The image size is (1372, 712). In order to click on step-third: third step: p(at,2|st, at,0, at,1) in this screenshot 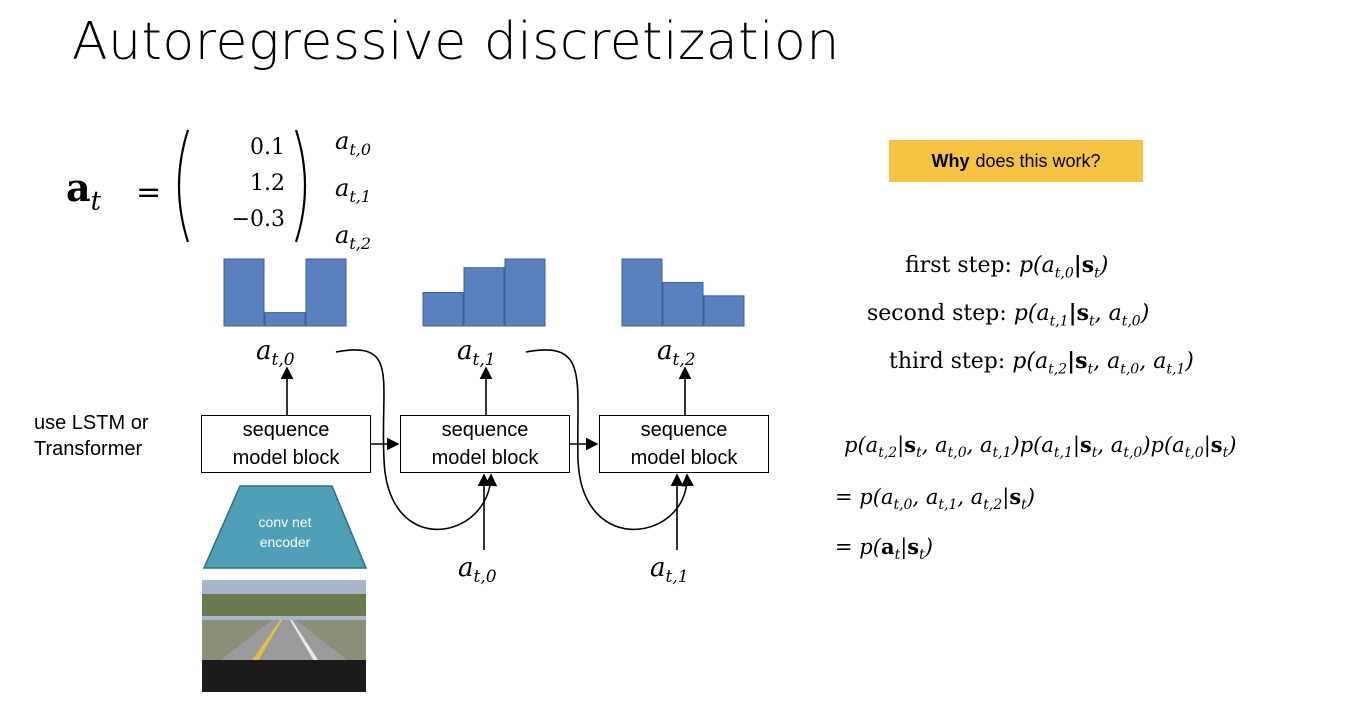, I will do `click(1041, 363)`.